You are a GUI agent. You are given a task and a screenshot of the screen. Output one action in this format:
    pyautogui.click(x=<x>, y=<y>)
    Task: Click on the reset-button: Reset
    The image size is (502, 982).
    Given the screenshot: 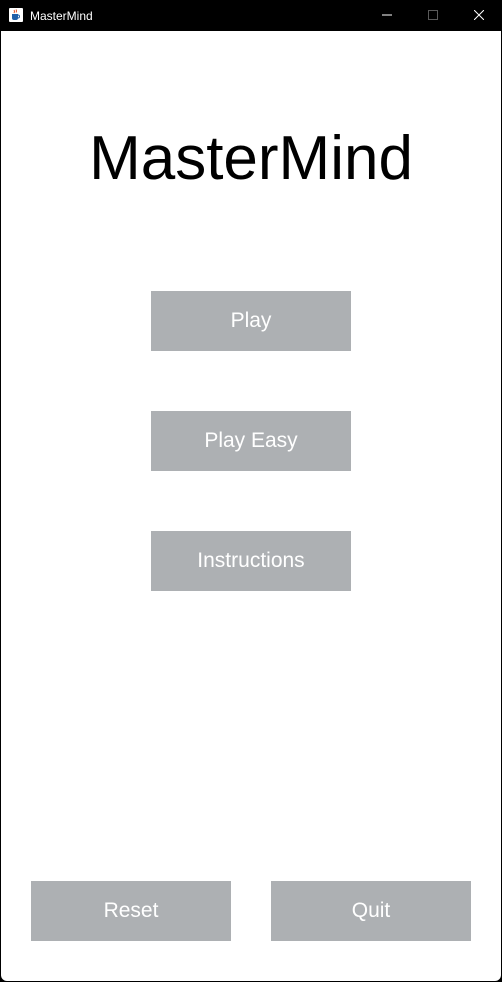 What is the action you would take?
    pyautogui.click(x=131, y=911)
    